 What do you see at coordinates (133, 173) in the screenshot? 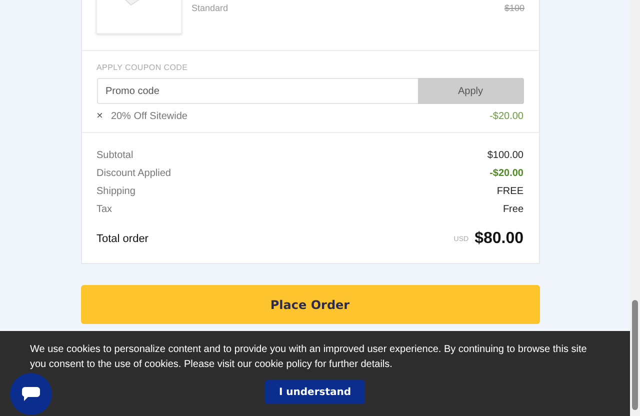
I see `summary-label: Discount Applied` at bounding box center [133, 173].